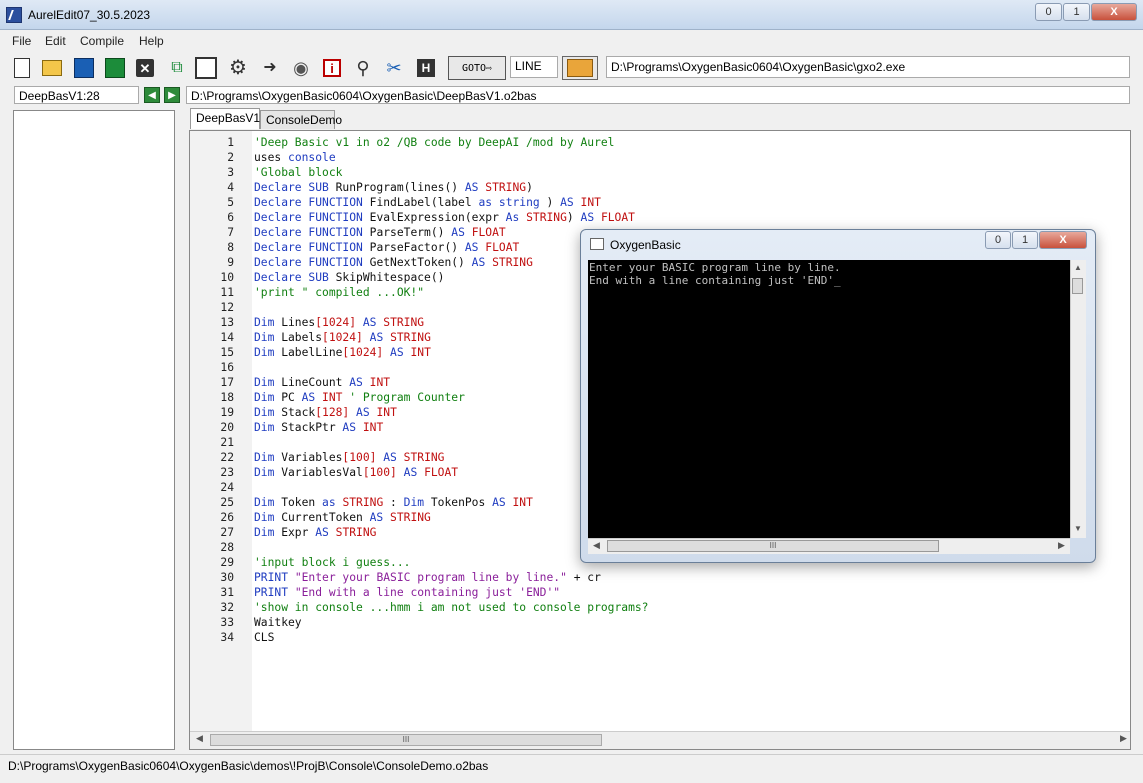 The width and height of the screenshot is (1143, 783). Describe the element at coordinates (89, 15) in the screenshot. I see `window-title: AurelEdit07_30.5.2023` at that location.